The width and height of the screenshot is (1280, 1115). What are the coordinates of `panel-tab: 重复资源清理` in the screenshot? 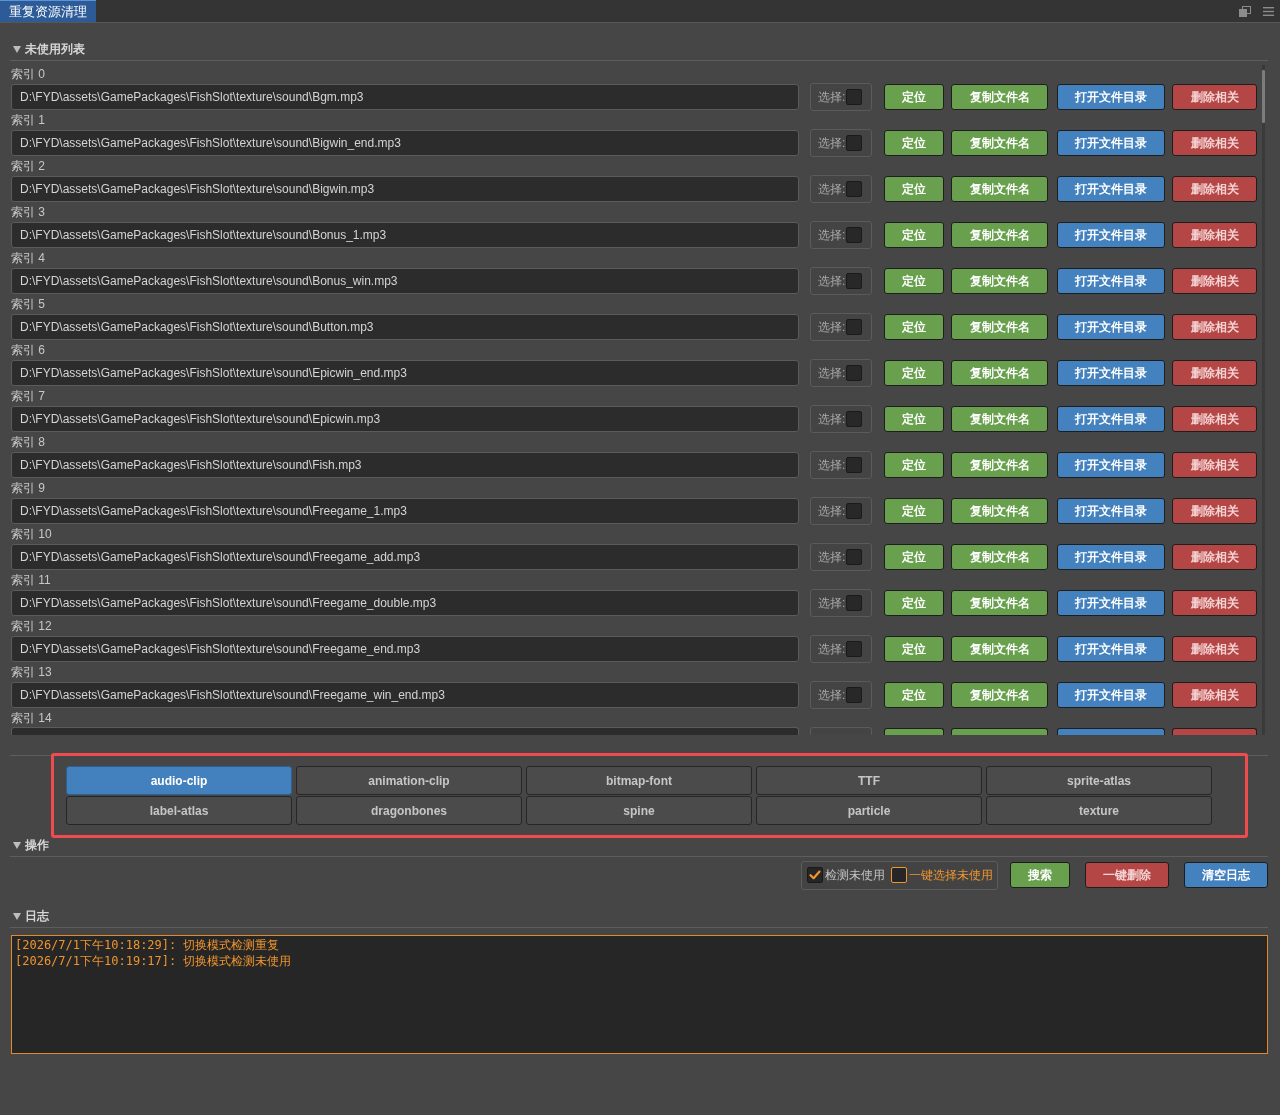 It's located at (48, 11).